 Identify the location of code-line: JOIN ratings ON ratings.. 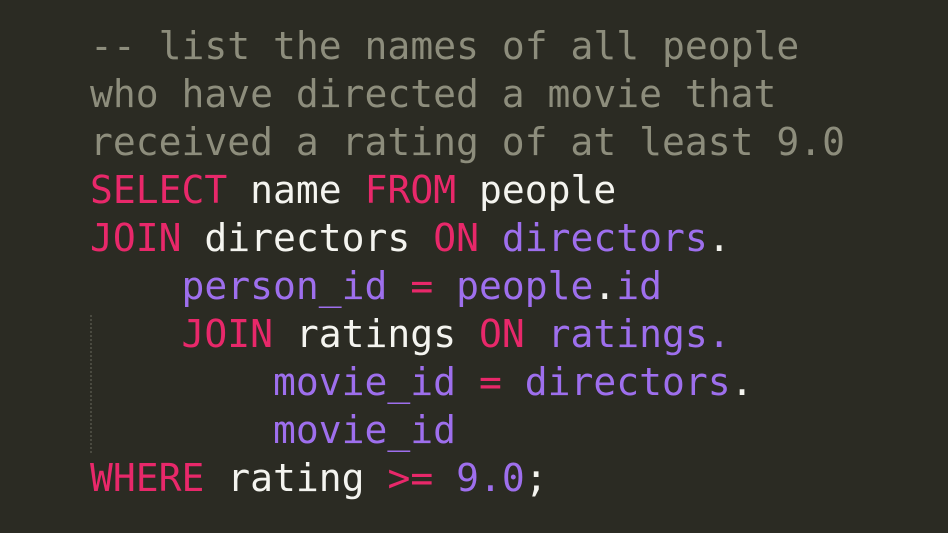
(519, 334).